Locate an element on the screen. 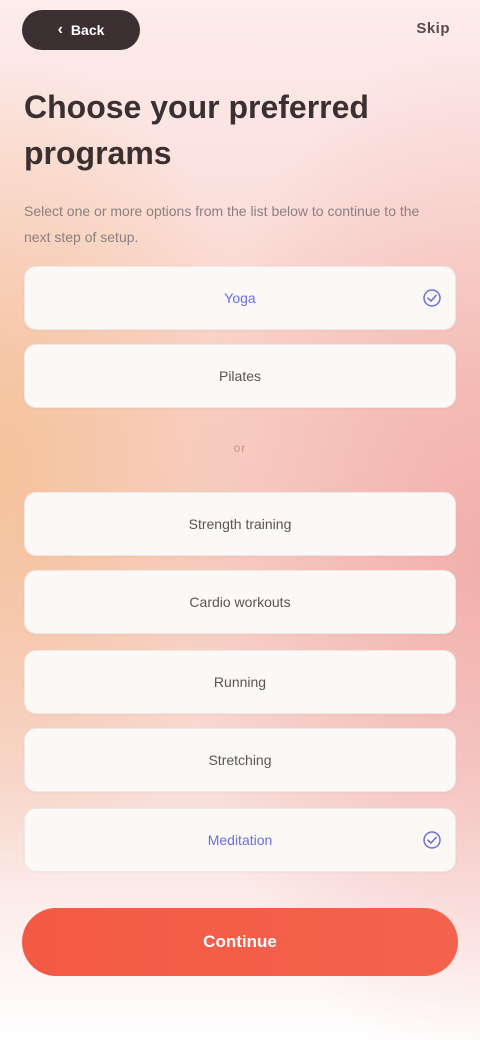  option-label: Pilates is located at coordinates (240, 376).